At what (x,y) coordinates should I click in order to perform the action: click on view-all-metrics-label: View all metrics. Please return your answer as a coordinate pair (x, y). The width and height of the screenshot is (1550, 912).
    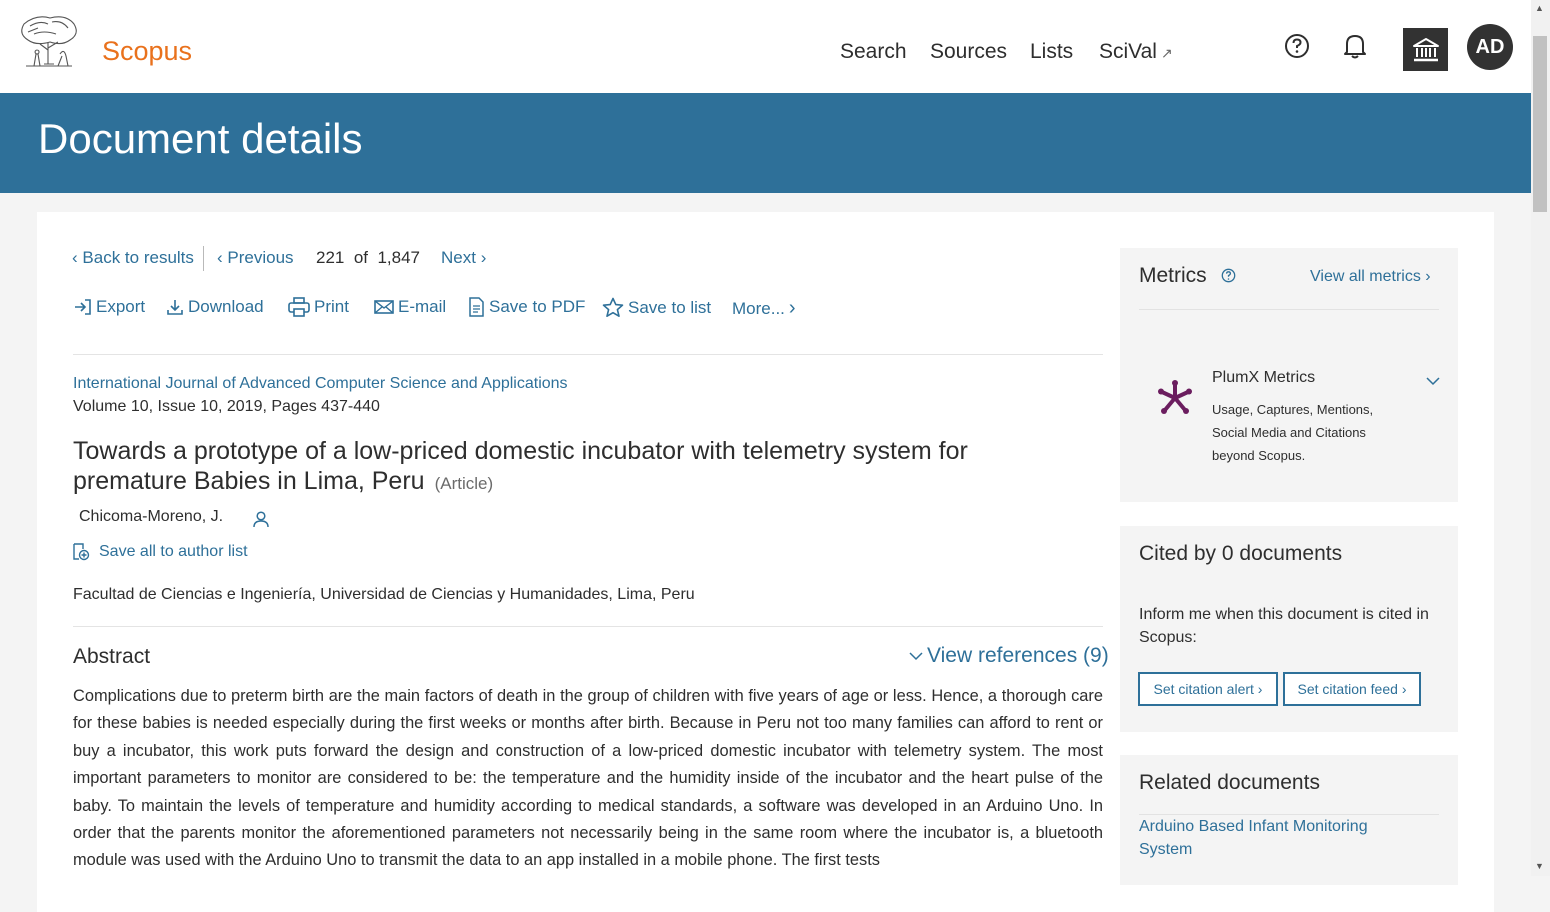
    Looking at the image, I should click on (1365, 276).